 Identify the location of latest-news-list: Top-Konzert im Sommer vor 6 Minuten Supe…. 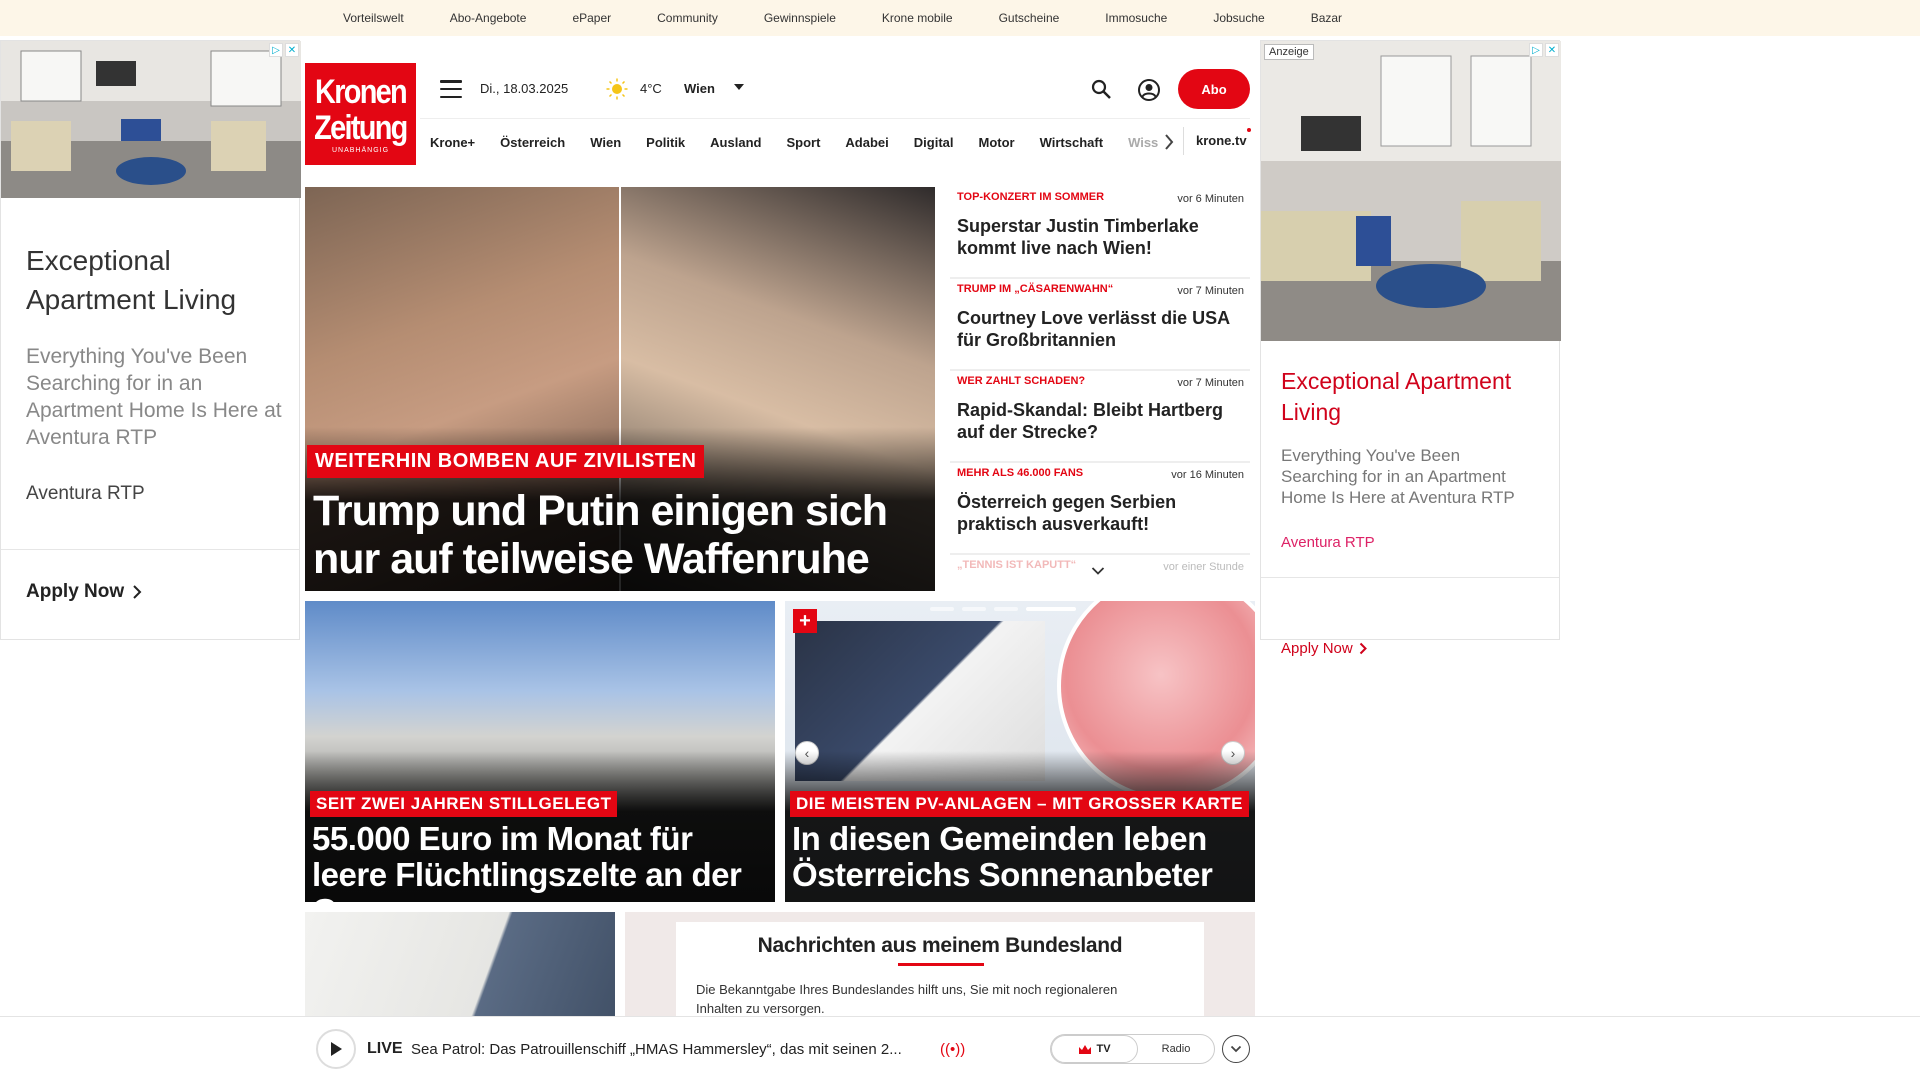
(1100, 382).